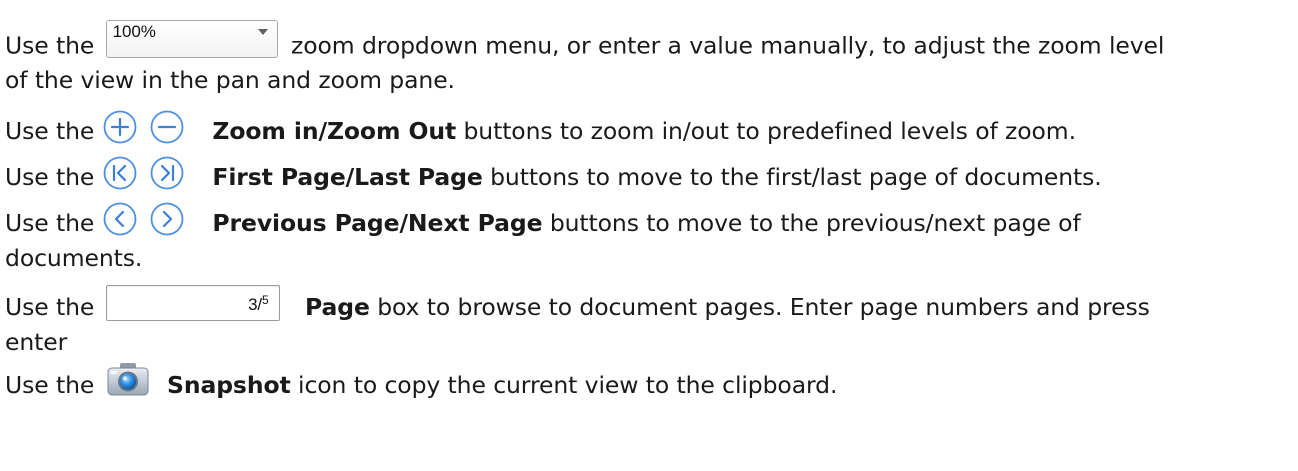 The image size is (1298, 471). What do you see at coordinates (262, 32) in the screenshot?
I see `chevron-down-icon` at bounding box center [262, 32].